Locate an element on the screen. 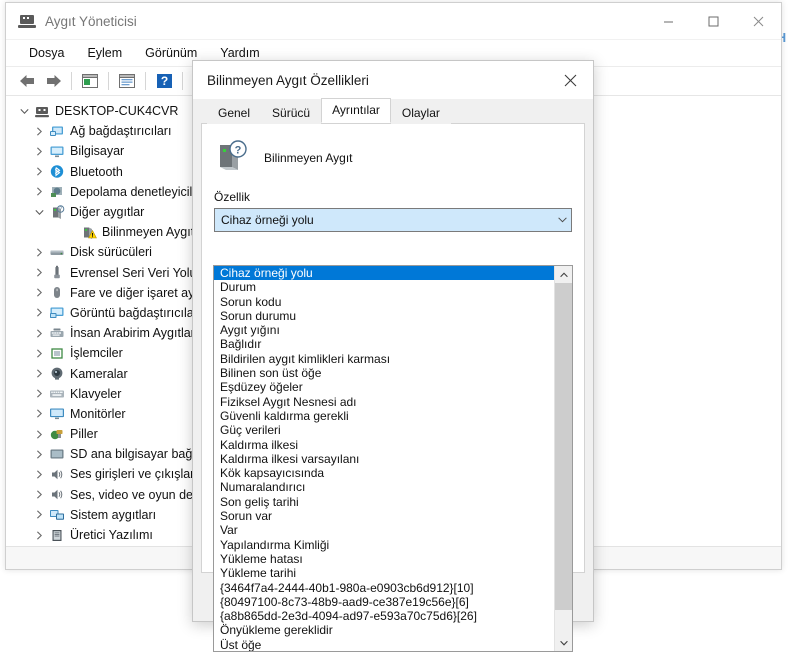  dropdown-scrollbar is located at coordinates (563, 458).